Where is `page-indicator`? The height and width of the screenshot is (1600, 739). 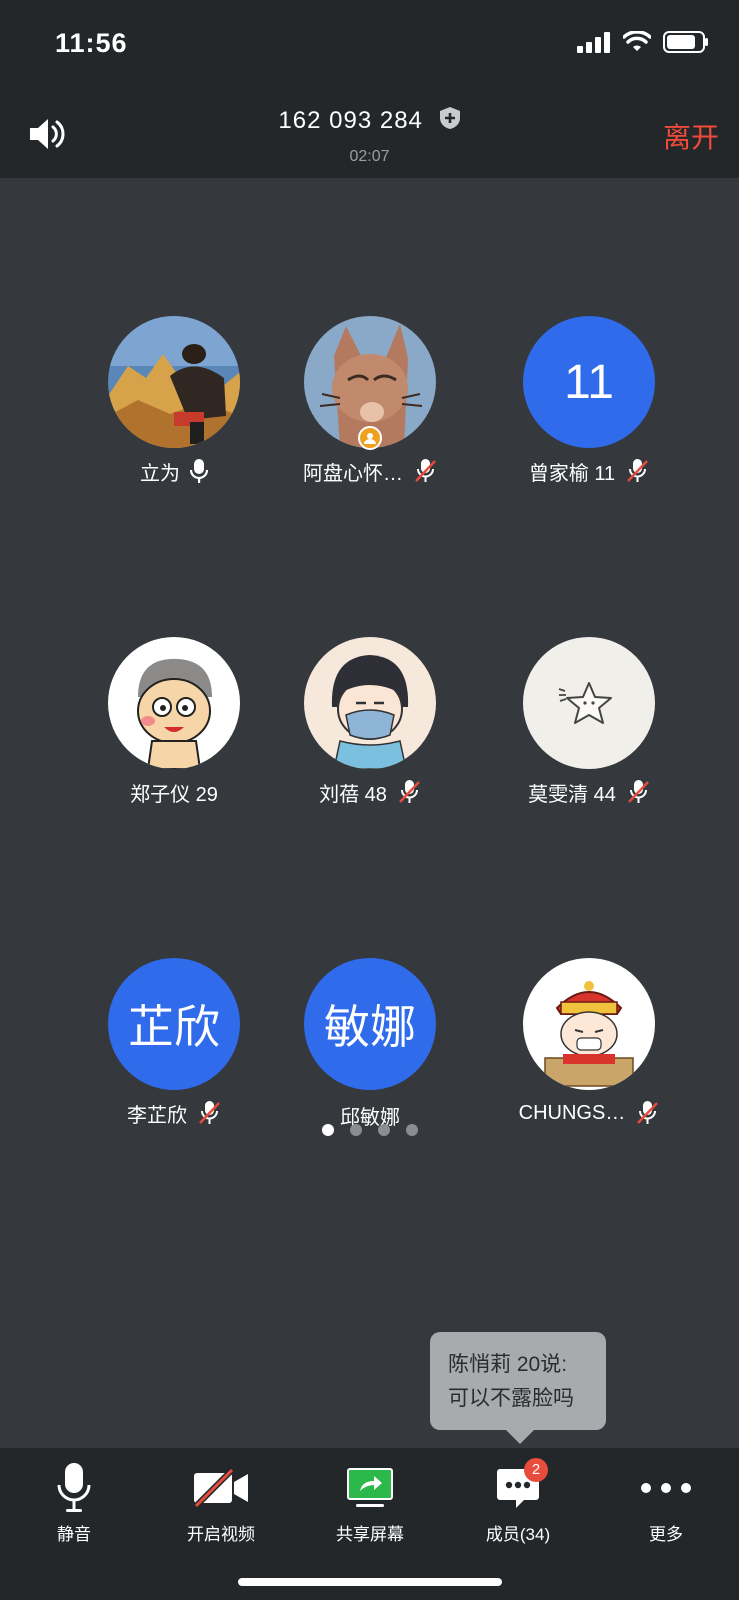
page-indicator is located at coordinates (369, 1130).